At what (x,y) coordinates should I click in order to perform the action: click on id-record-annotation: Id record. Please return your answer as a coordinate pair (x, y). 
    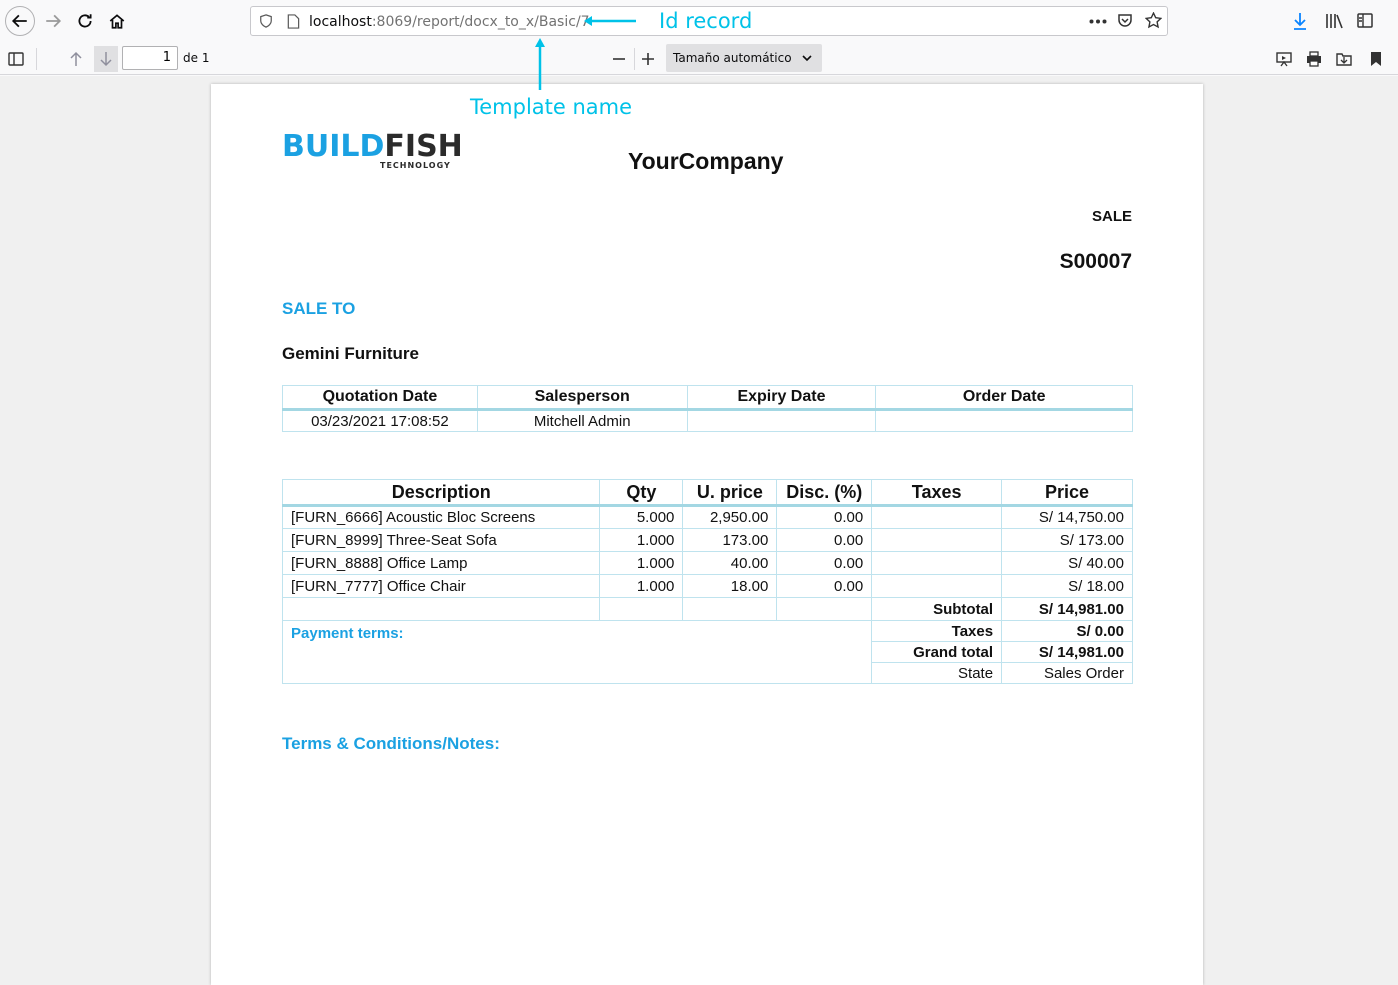
    Looking at the image, I should click on (706, 21).